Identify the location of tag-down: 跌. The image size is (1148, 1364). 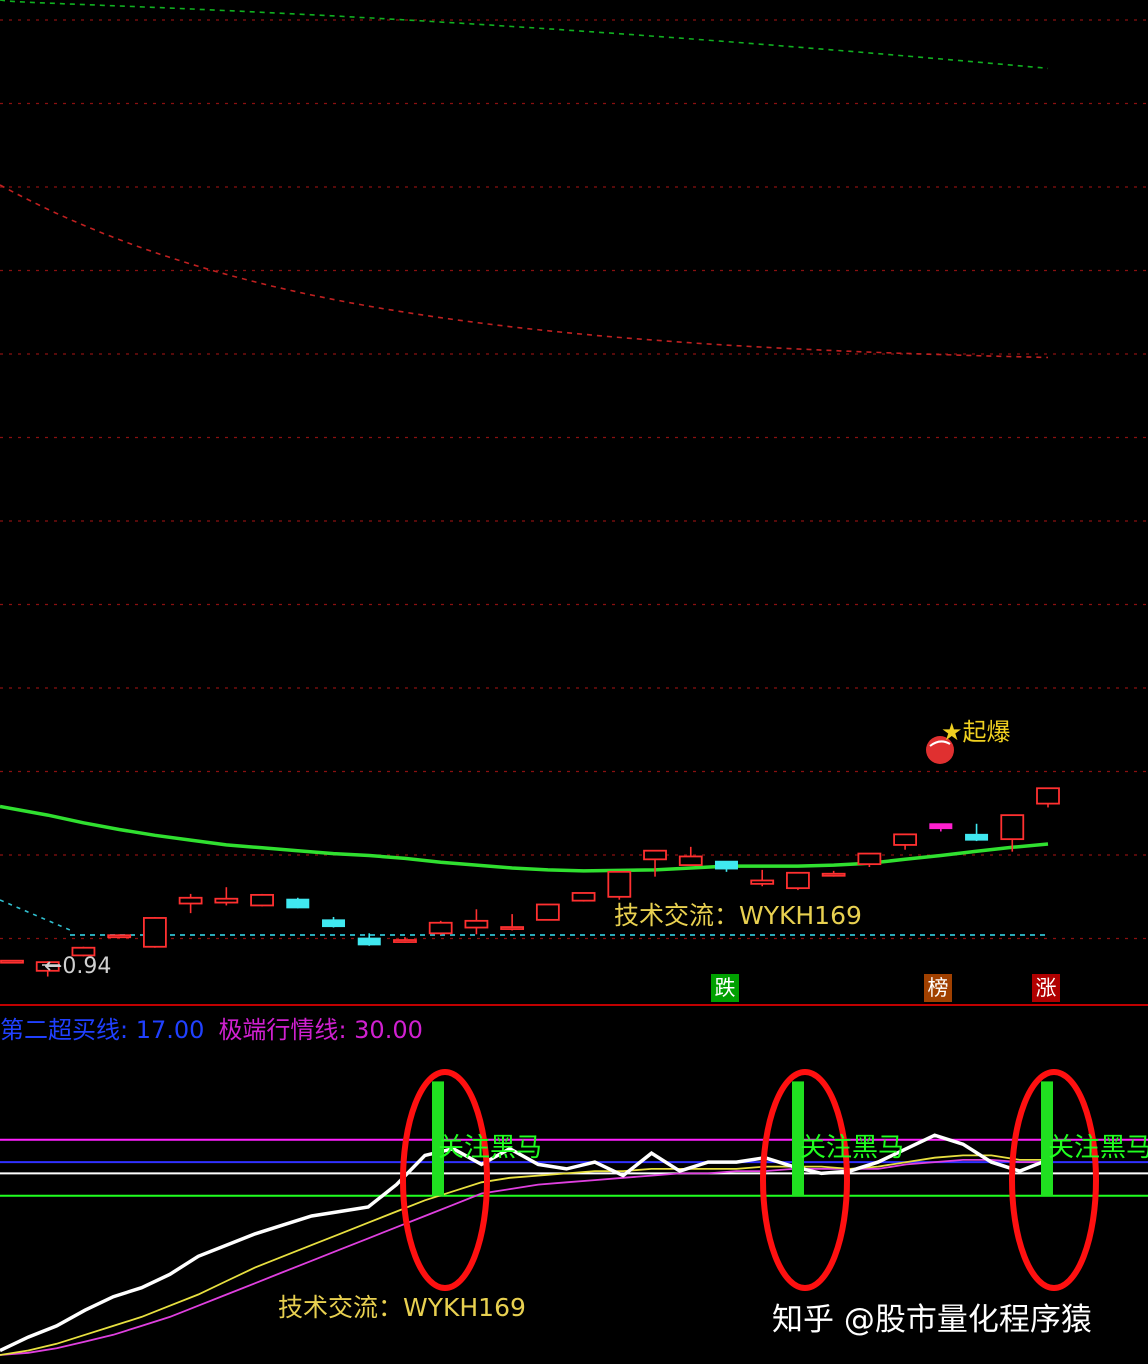
(725, 988).